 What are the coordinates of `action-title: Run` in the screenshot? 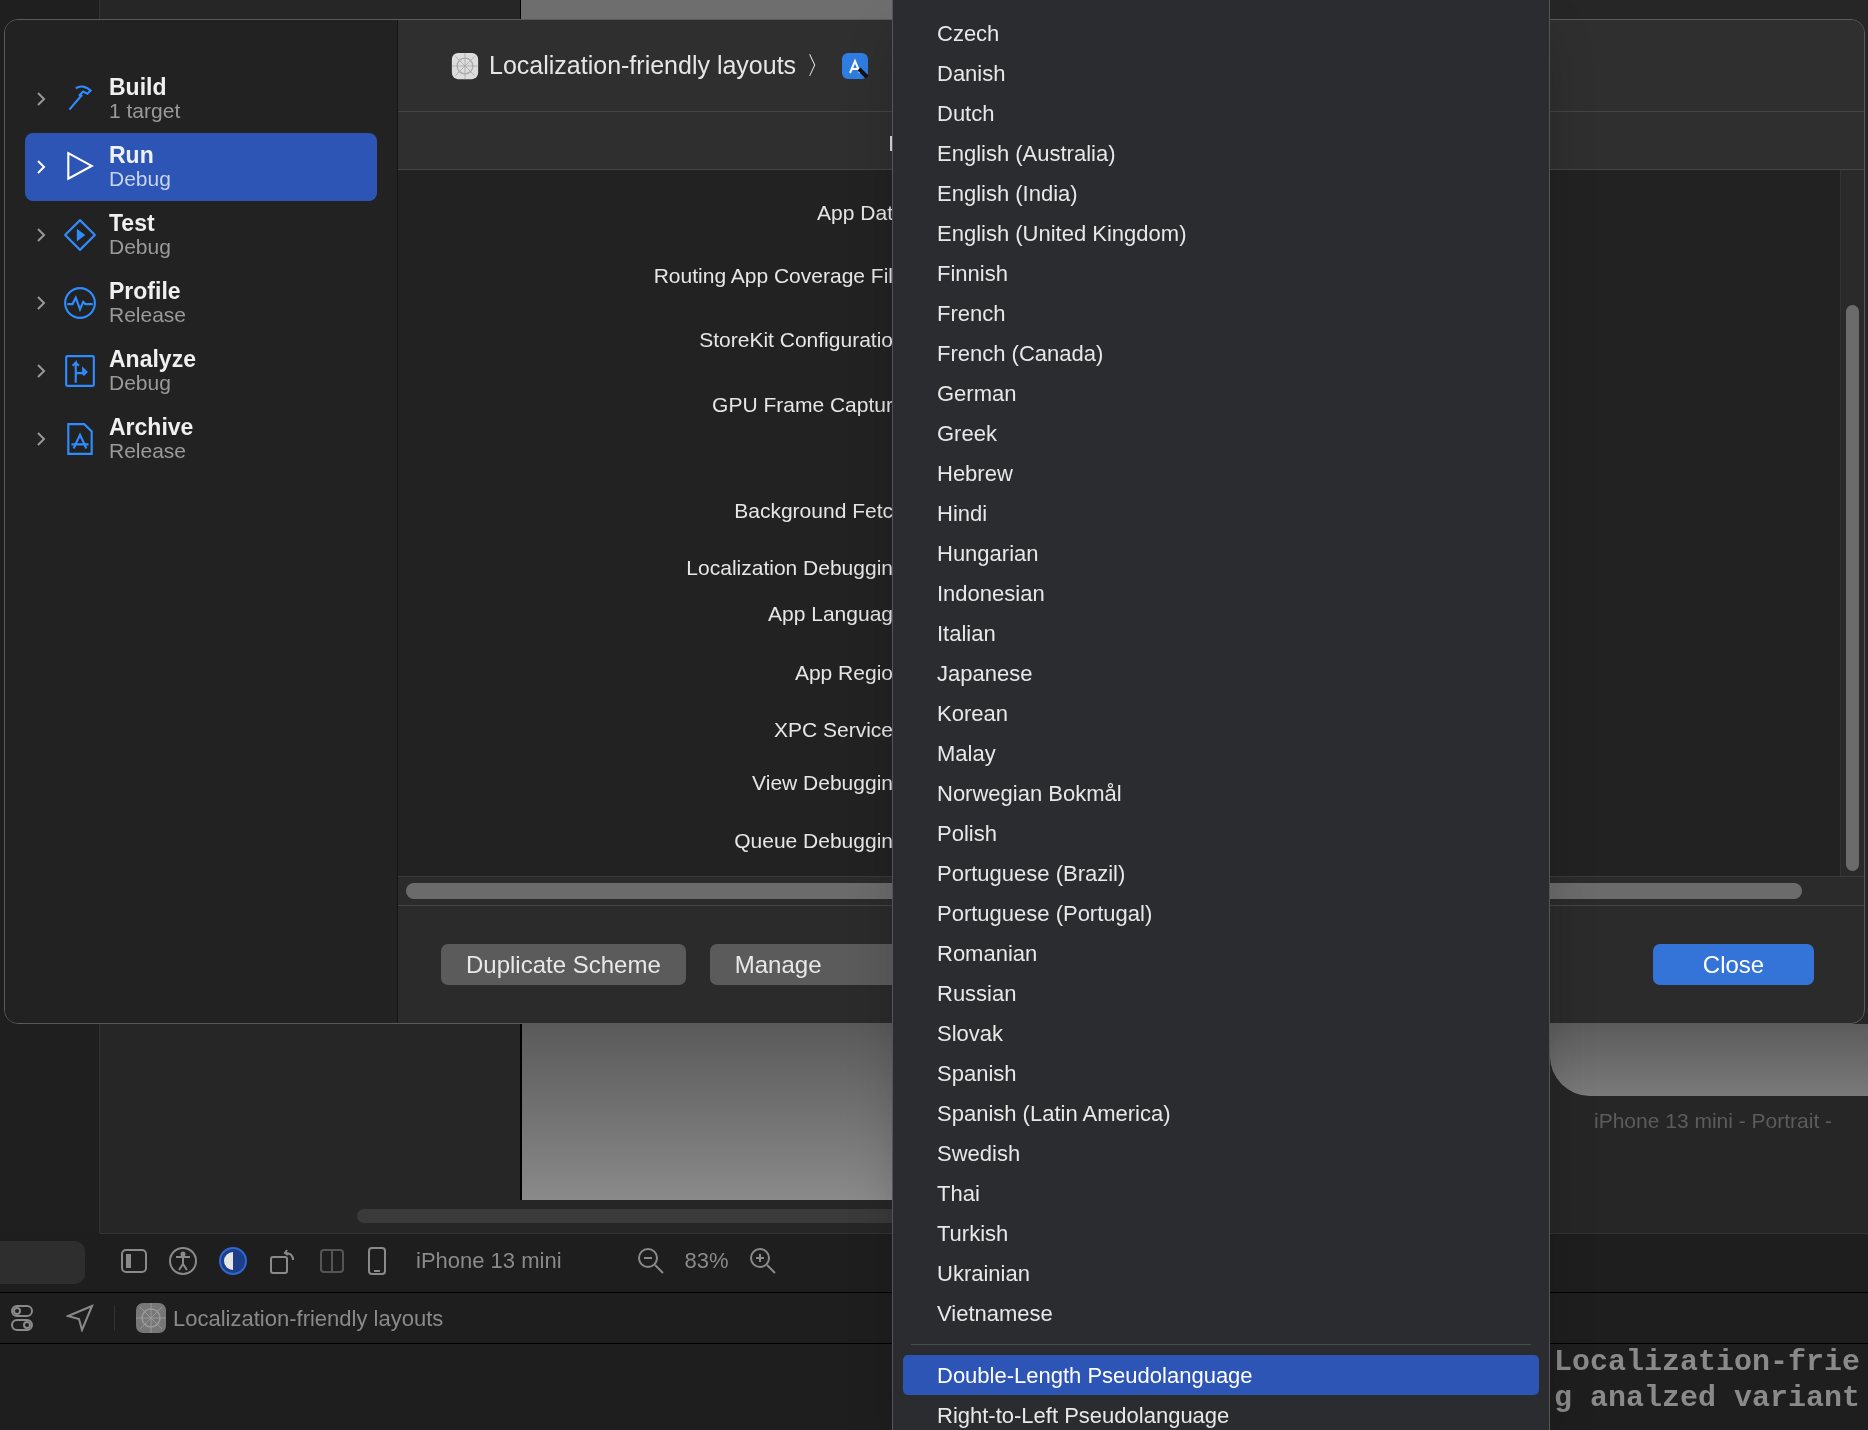 It's located at (132, 155).